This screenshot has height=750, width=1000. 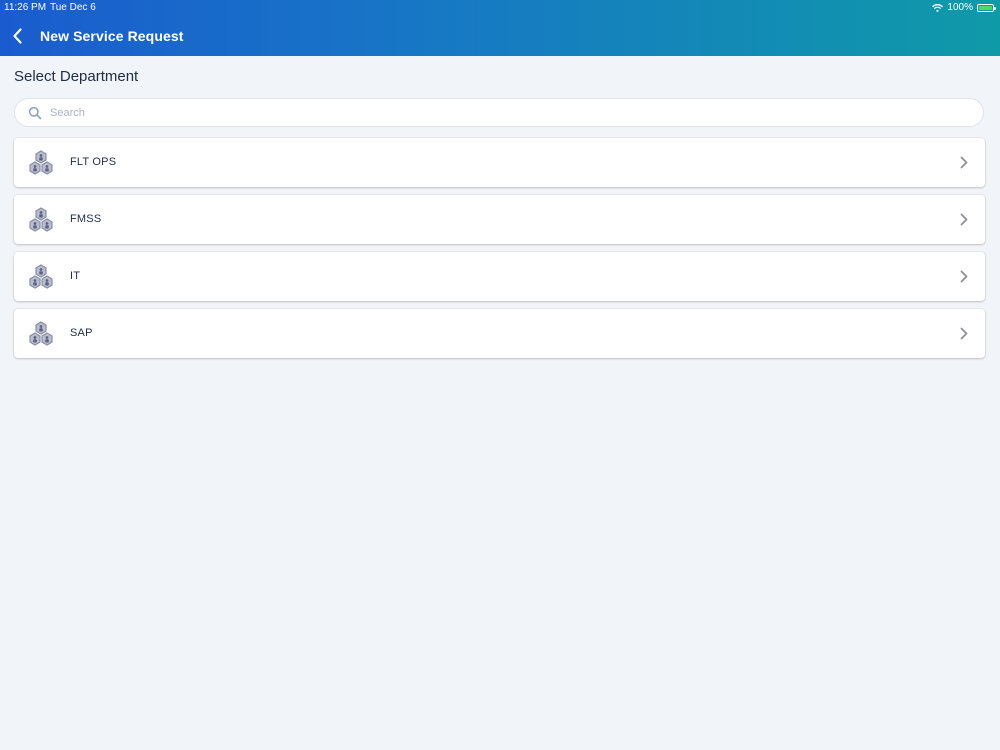 I want to click on wifi-icon, so click(x=938, y=7).